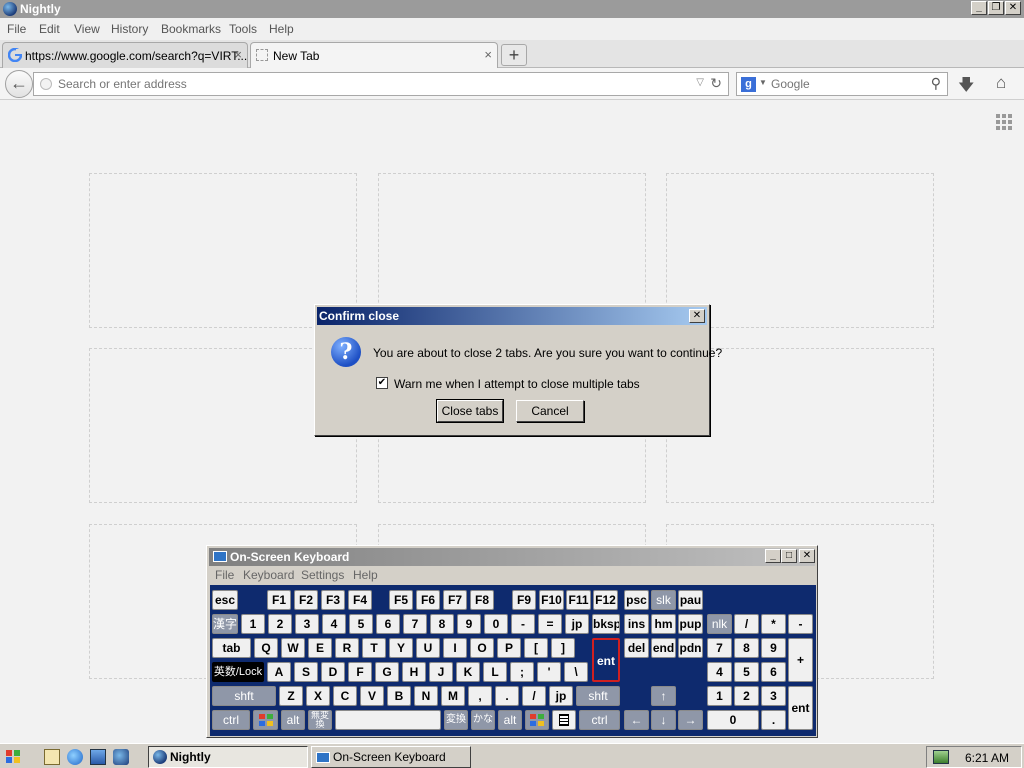 This screenshot has height=768, width=1024. What do you see at coordinates (537, 720) in the screenshot?
I see `key-right-windows` at bounding box center [537, 720].